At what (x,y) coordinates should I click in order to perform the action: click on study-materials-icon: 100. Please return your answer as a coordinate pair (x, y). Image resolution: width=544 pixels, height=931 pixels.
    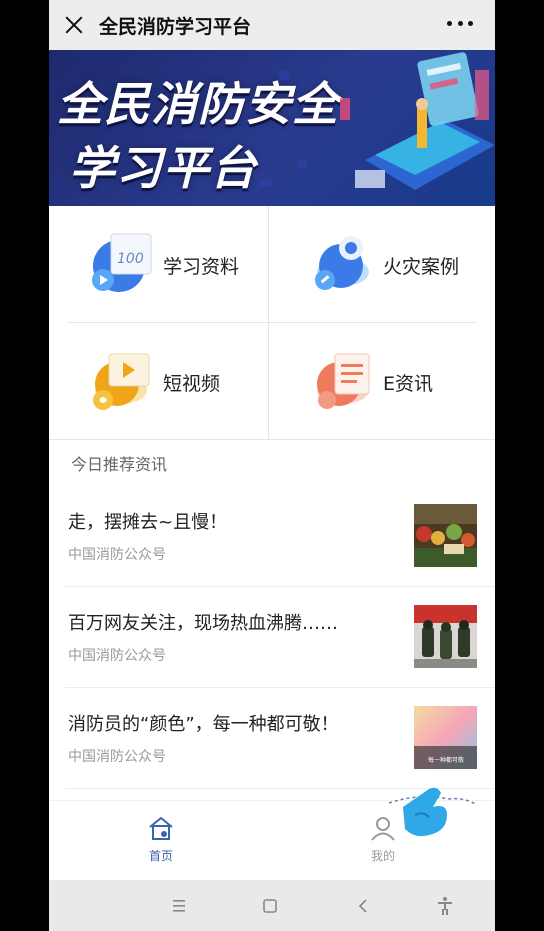
    Looking at the image, I should click on (122, 262).